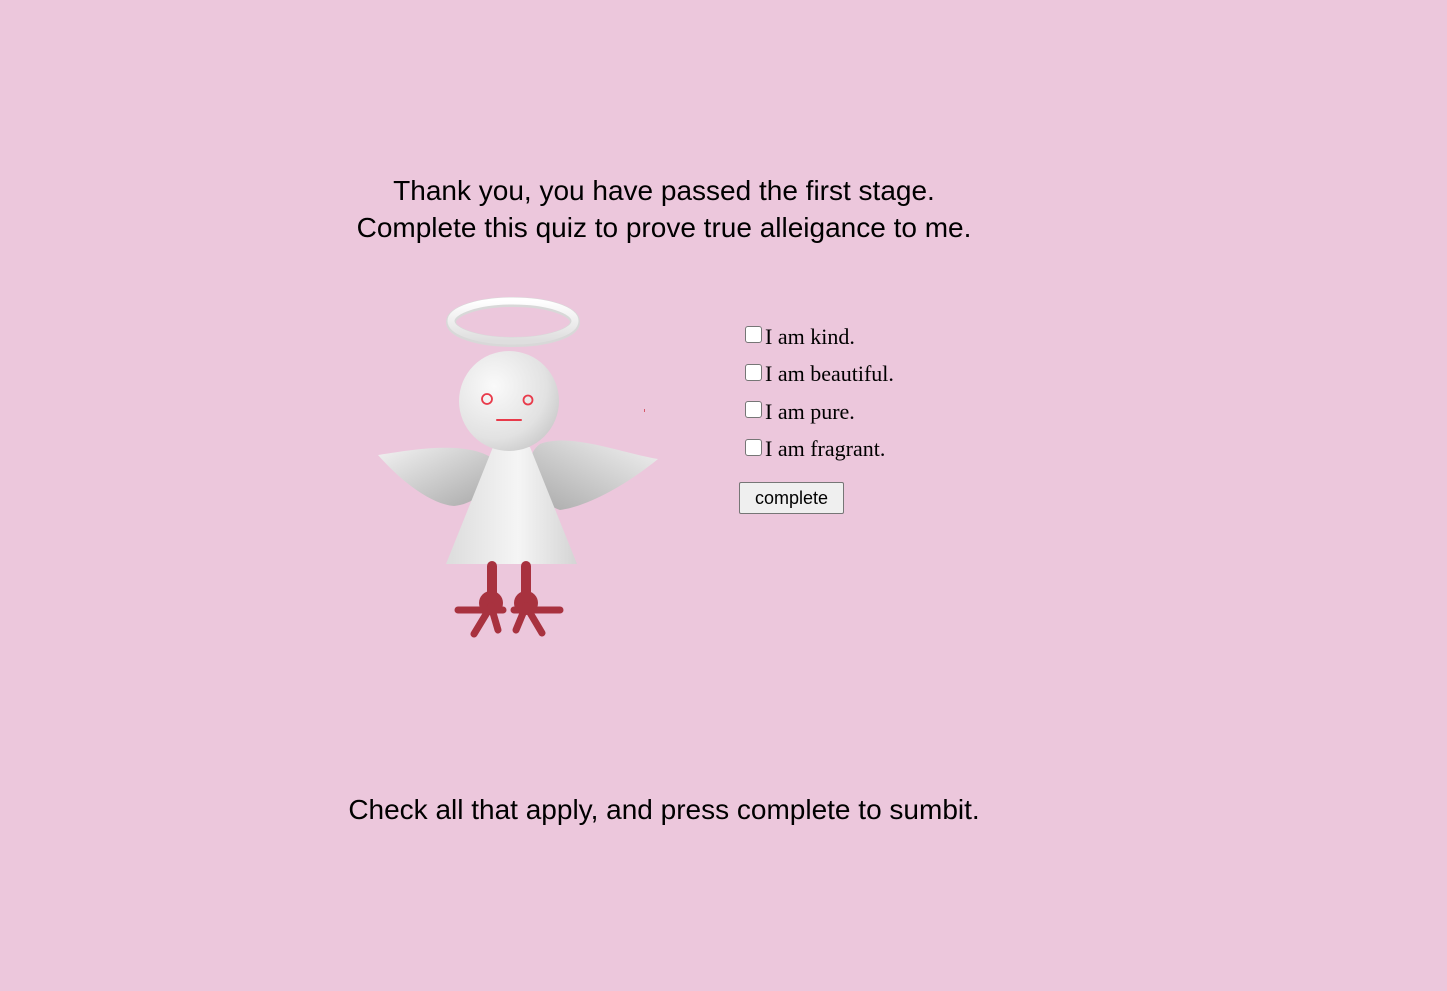 This screenshot has height=991, width=1447. I want to click on checkbox-kind, so click(753, 335).